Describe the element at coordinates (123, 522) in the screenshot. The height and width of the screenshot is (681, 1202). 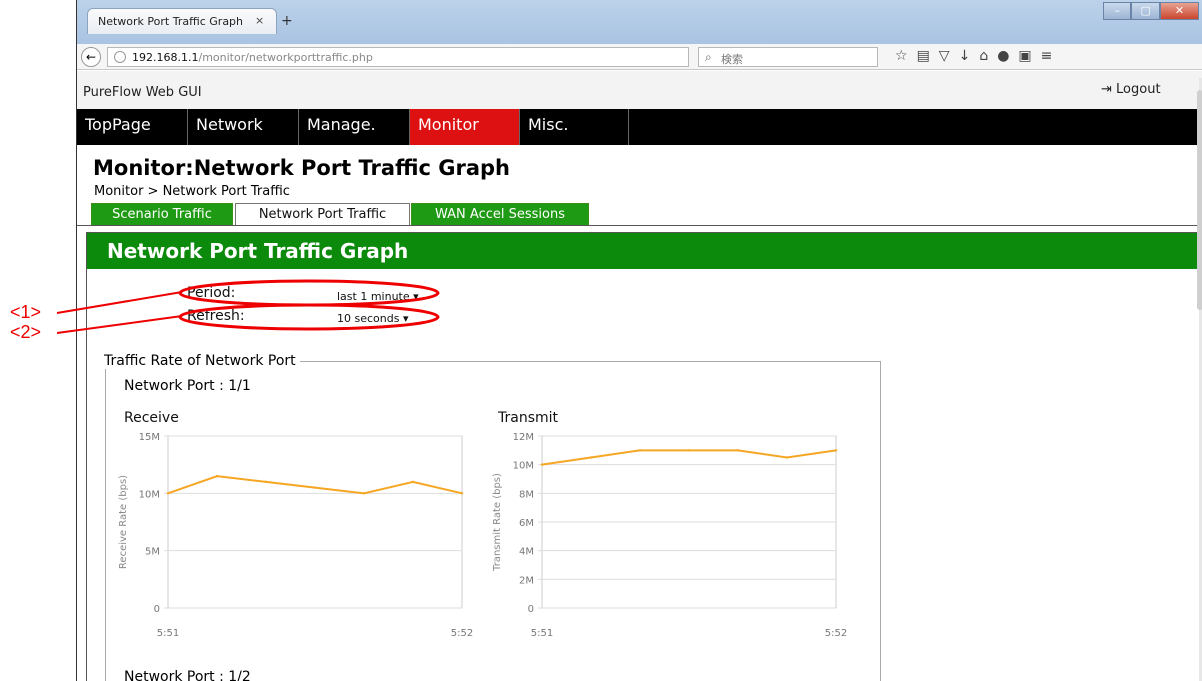
I see `y-axis-label: Receive Rate (bps)` at that location.